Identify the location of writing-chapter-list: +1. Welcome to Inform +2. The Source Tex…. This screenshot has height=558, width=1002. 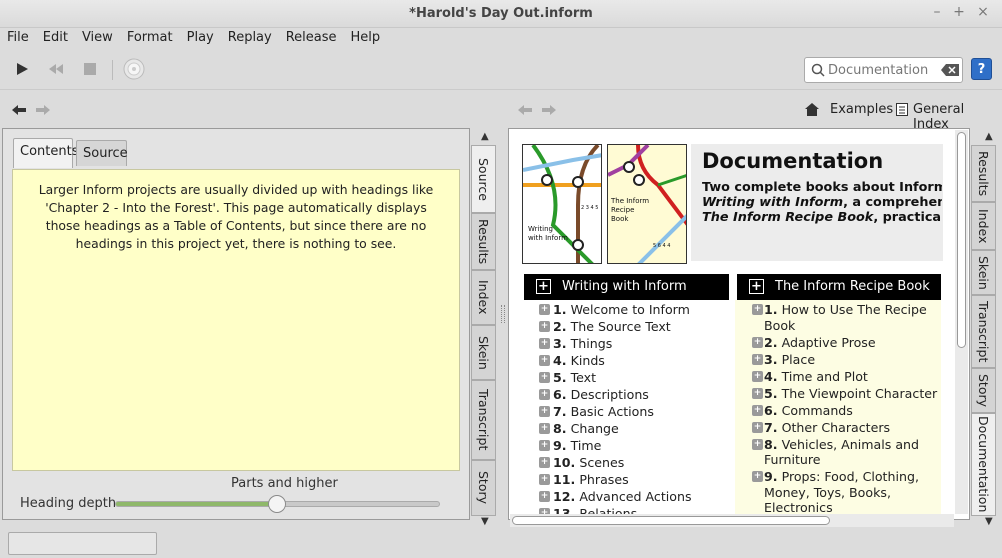
(626, 407).